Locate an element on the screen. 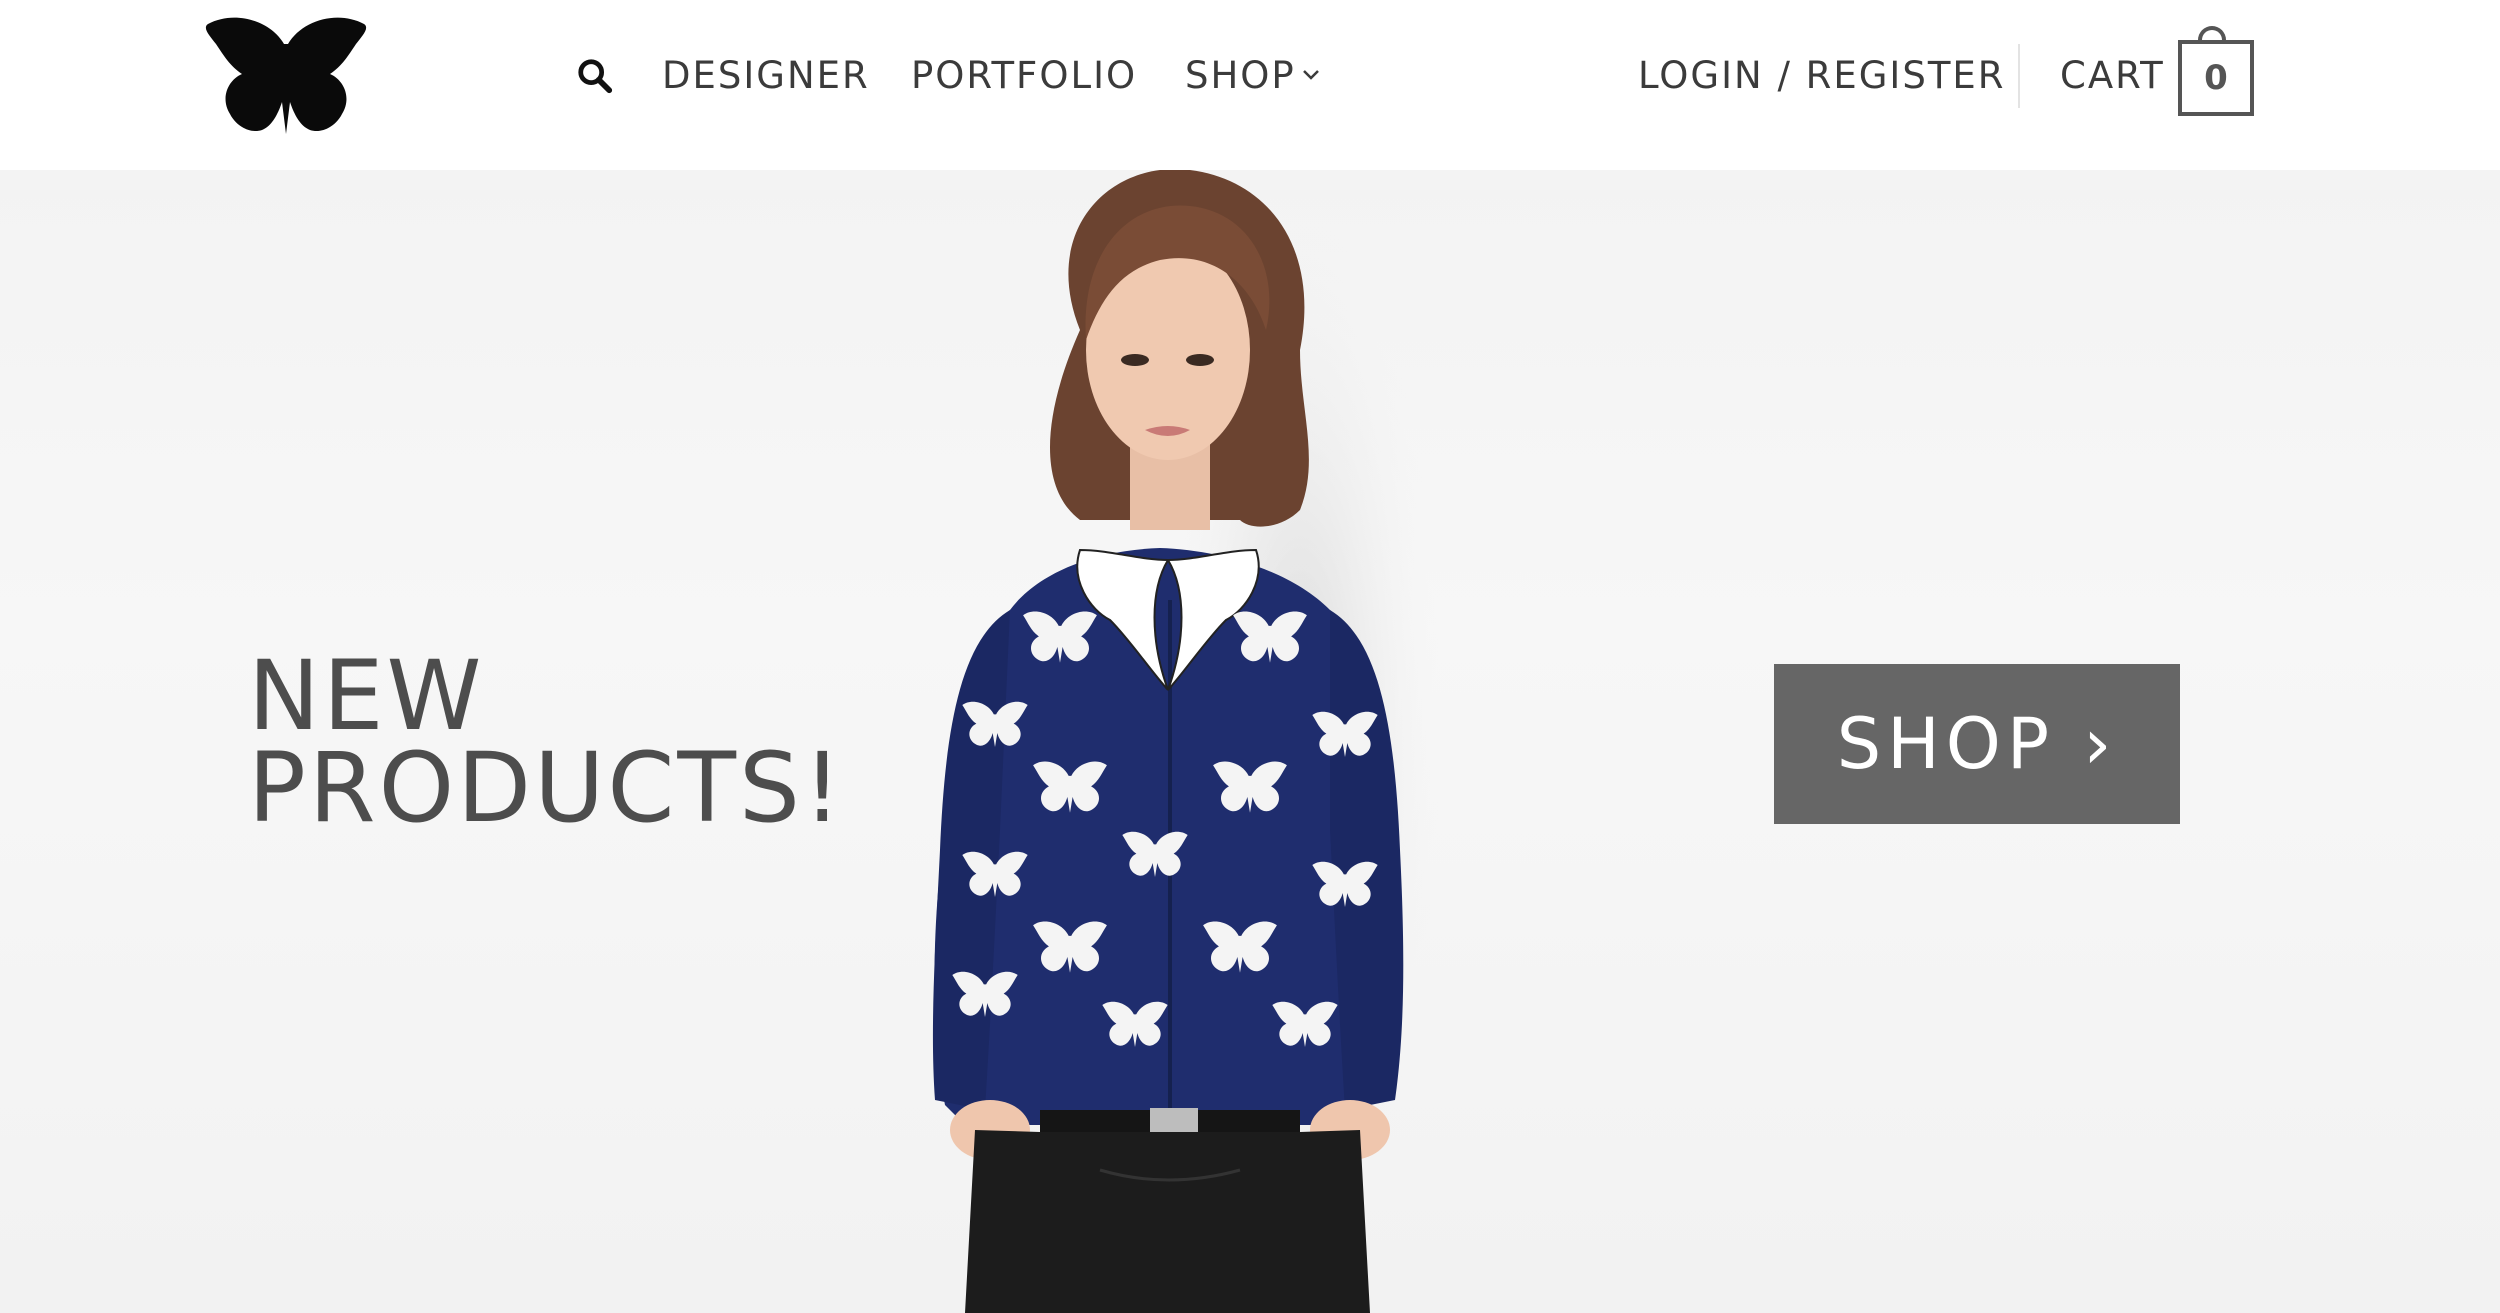 The width and height of the screenshot is (2500, 1313). cart-link: CART is located at coordinates (2112, 76).